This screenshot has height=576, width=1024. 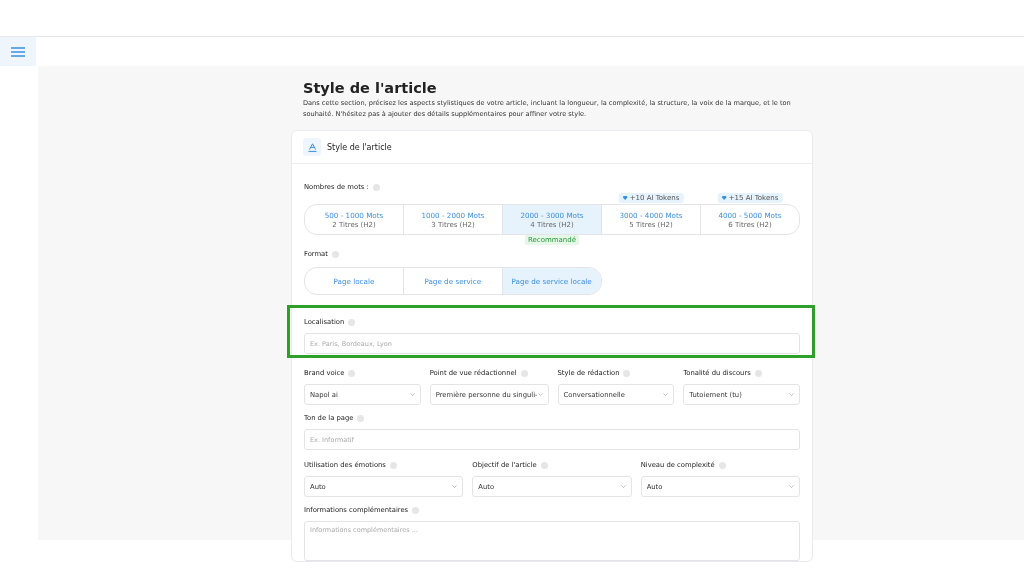 I want to click on menu-icon, so click(x=18, y=51).